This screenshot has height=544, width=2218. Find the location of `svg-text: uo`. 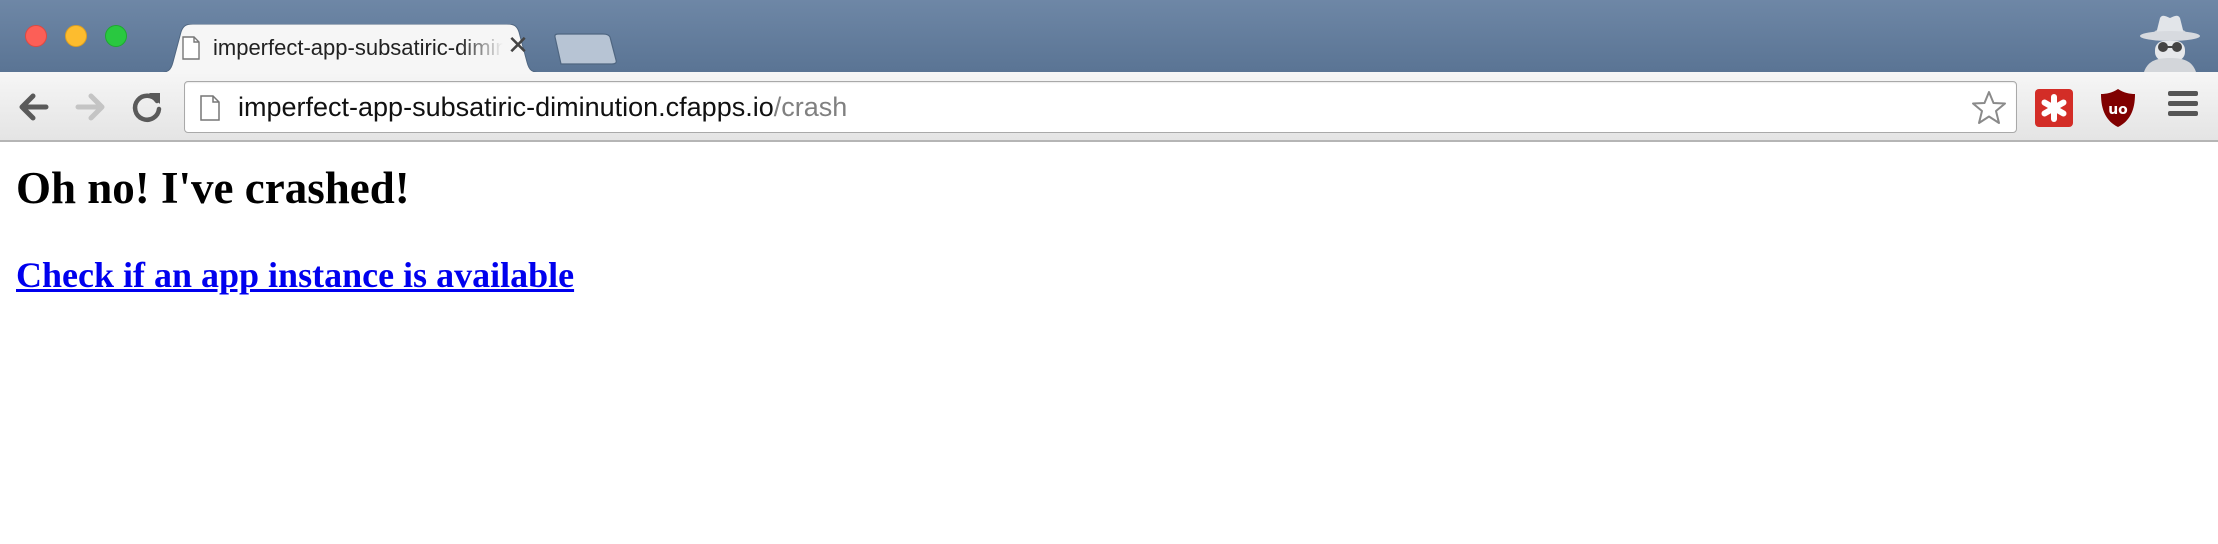

svg-text: uo is located at coordinates (2118, 110).